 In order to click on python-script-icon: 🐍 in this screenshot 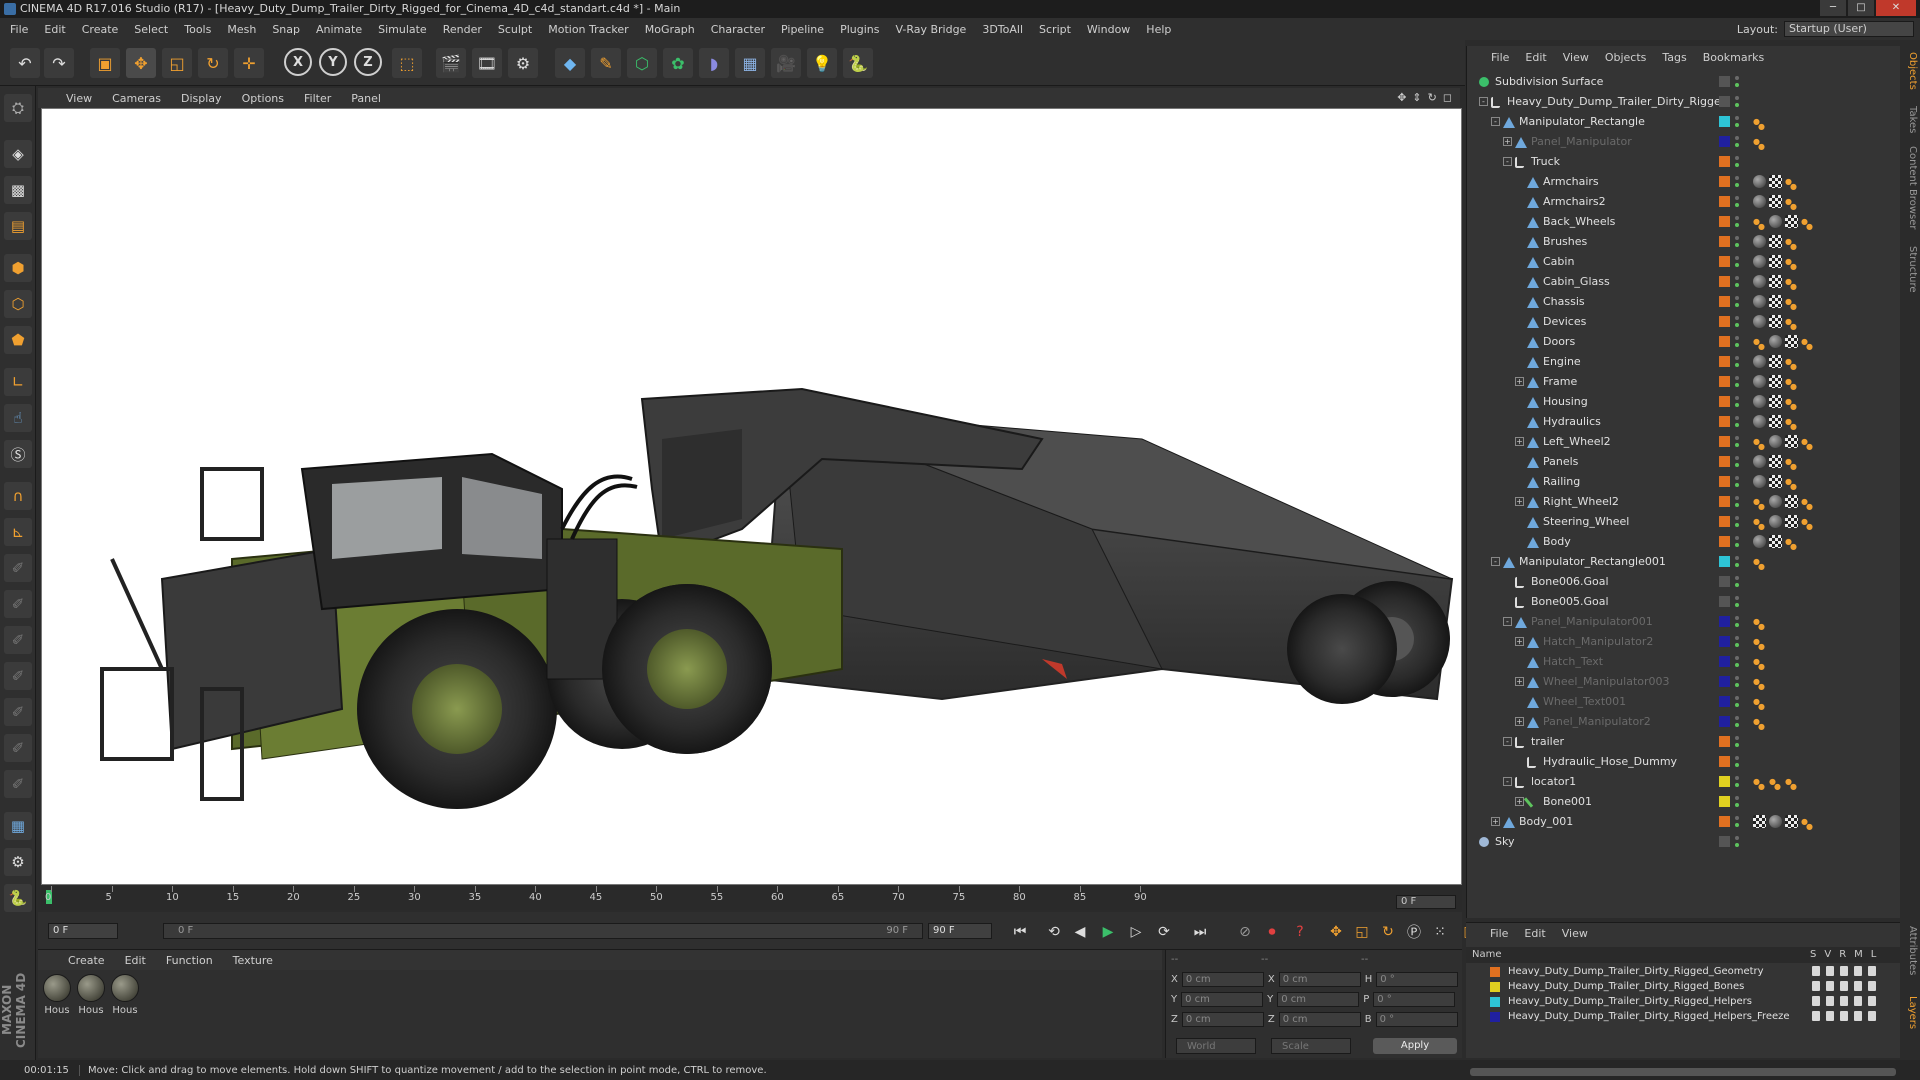, I will do `click(858, 63)`.